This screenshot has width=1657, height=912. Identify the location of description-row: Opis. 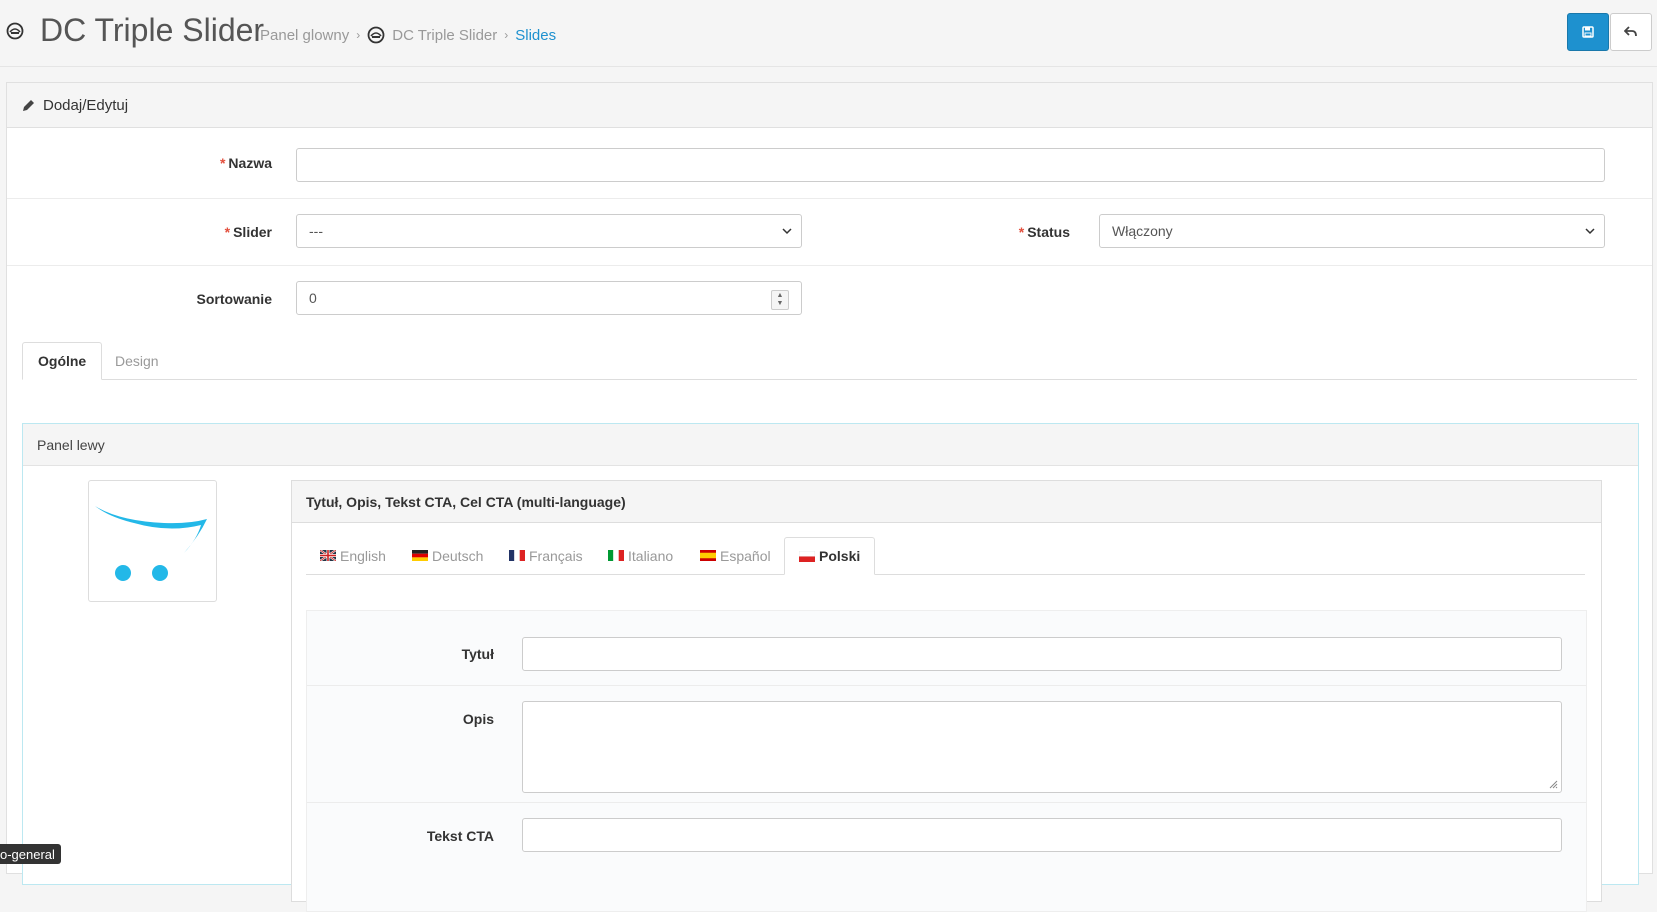
(946, 744).